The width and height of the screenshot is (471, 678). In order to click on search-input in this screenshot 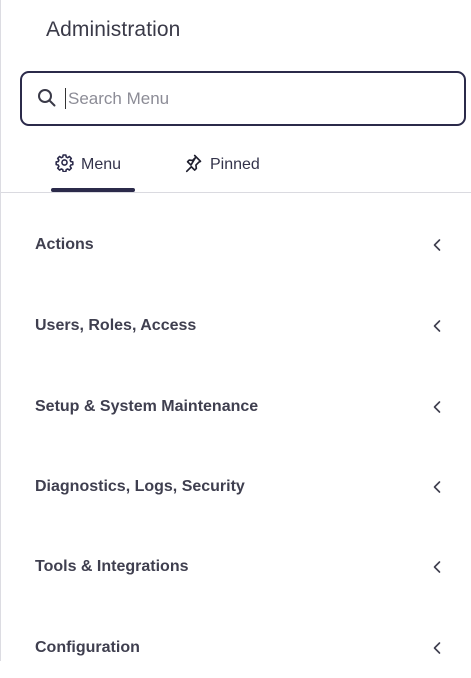, I will do `click(258, 99)`.